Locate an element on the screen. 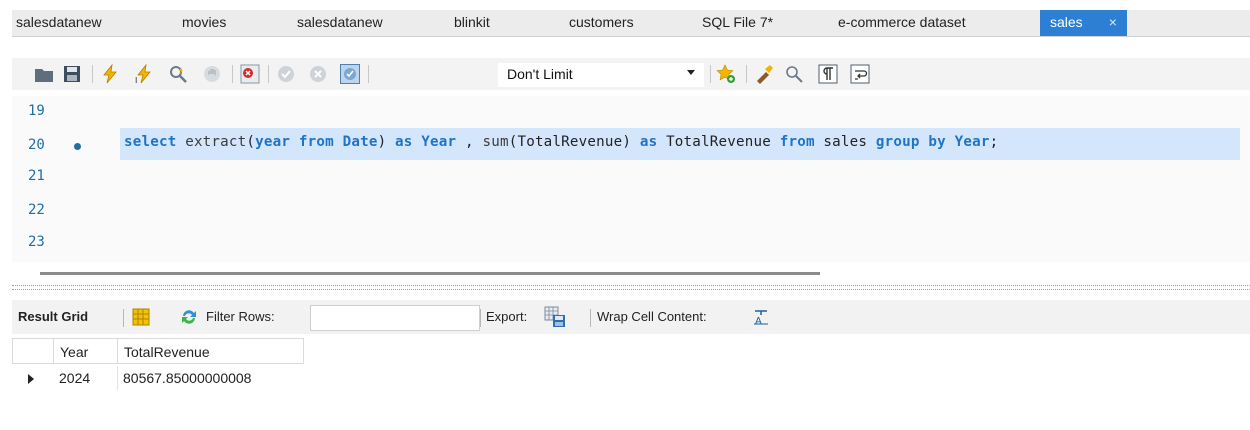 The height and width of the screenshot is (430, 1250). line-number: 23 is located at coordinates (36, 242).